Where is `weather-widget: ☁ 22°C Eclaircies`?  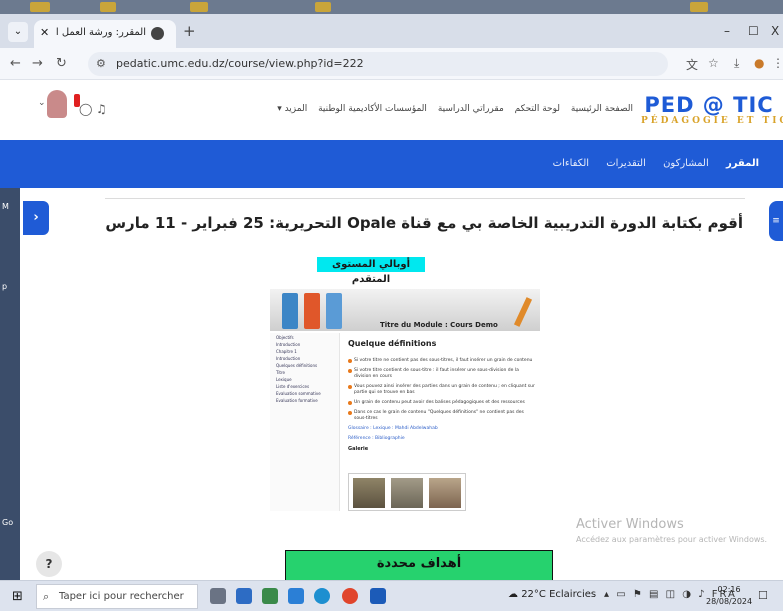 weather-widget: ☁ 22°C Eclaircies is located at coordinates (552, 594).